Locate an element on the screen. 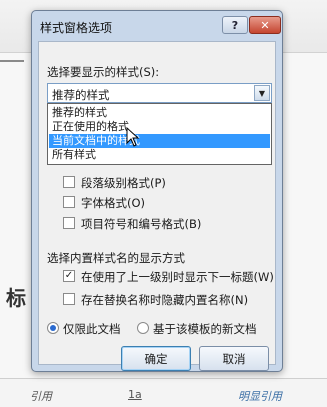 This screenshot has width=327, height=407. dropdown-option: 正在使用的格式 is located at coordinates (159, 127).